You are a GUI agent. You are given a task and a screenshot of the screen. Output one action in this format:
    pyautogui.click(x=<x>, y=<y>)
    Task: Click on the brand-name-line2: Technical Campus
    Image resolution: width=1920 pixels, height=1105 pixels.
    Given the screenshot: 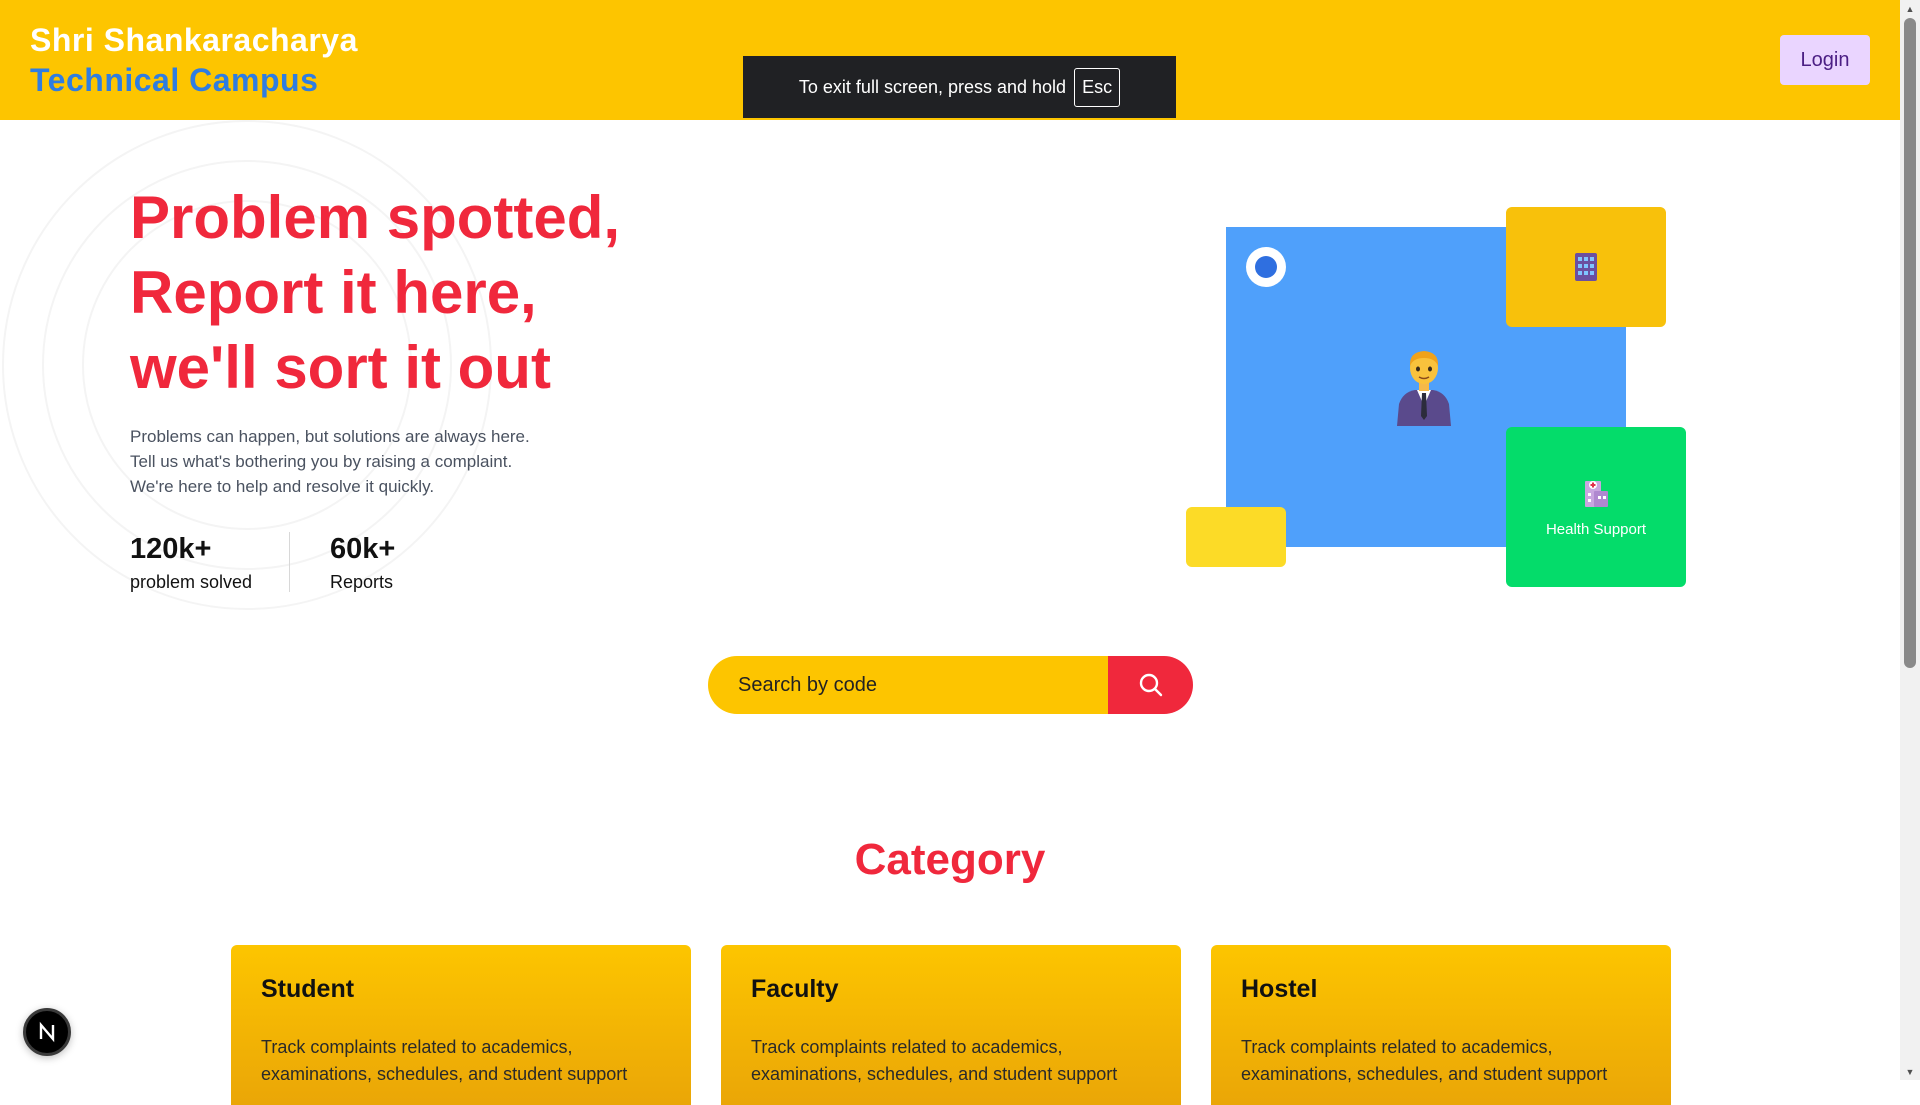 What is the action you would take?
    pyautogui.click(x=174, y=80)
    